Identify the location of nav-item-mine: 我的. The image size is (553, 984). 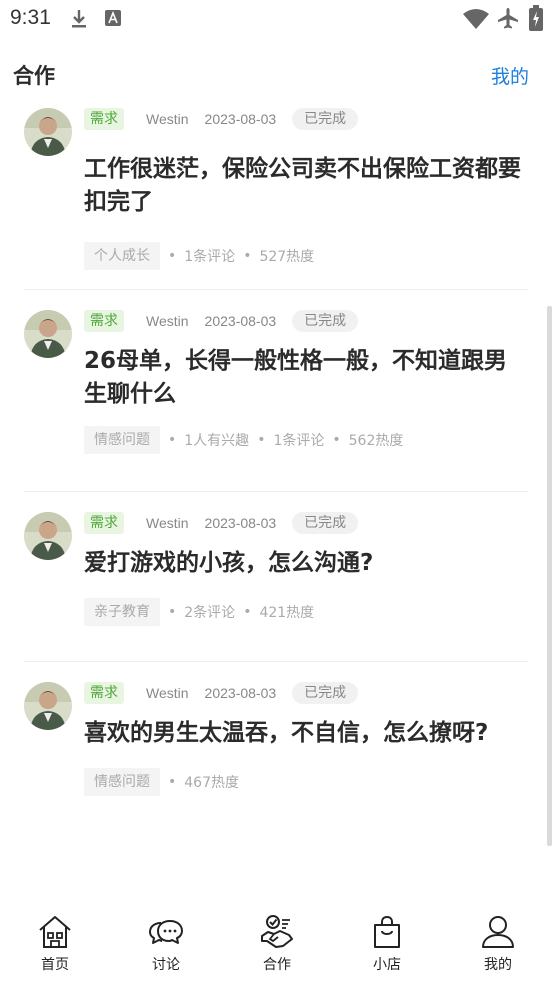
(498, 944).